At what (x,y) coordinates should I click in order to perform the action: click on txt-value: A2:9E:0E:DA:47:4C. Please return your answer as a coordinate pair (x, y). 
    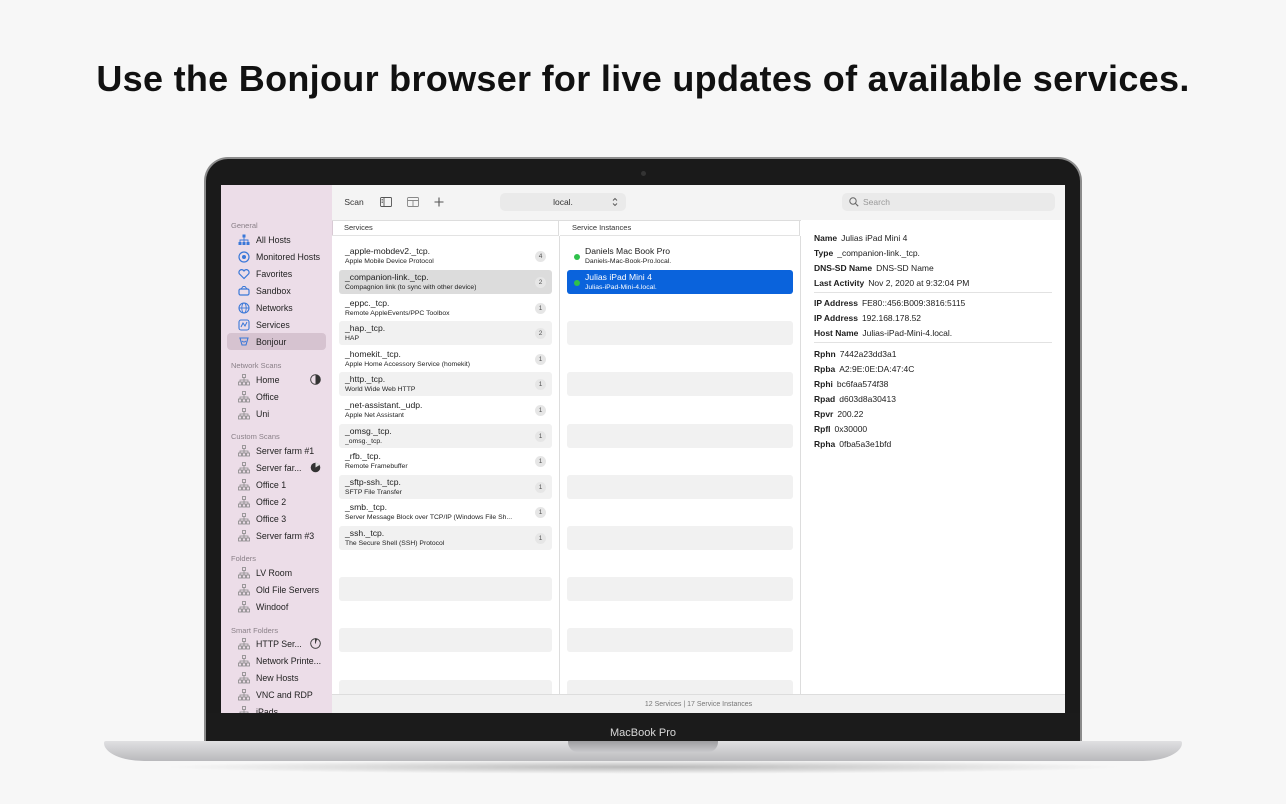
    Looking at the image, I should click on (877, 369).